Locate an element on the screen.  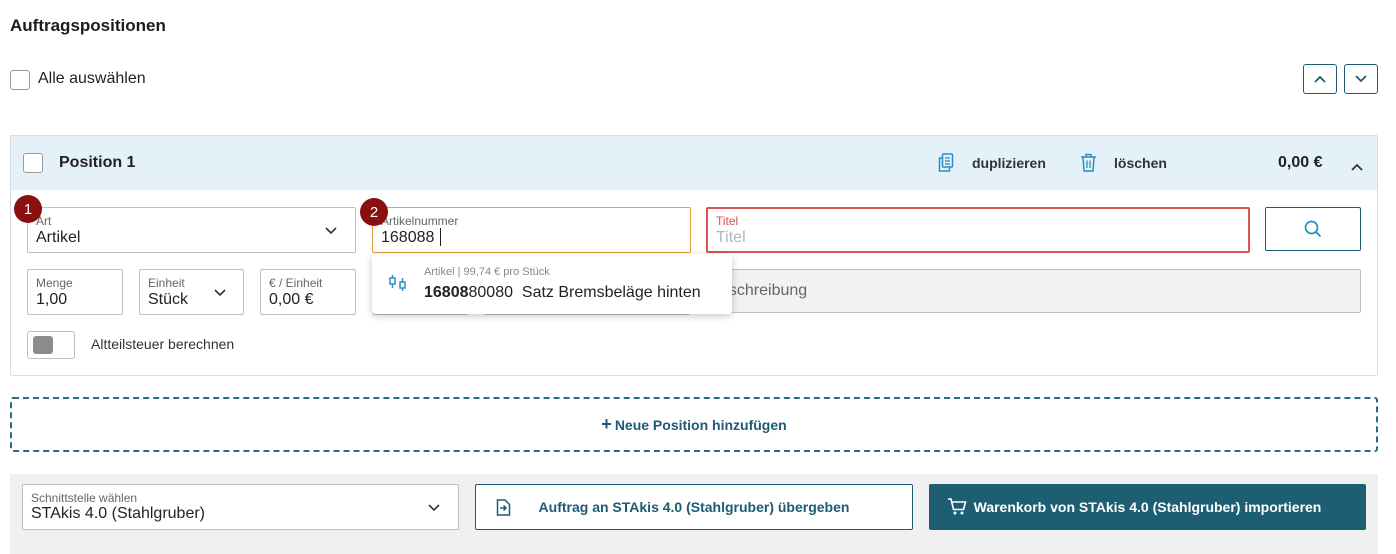
search-button is located at coordinates (1313, 229).